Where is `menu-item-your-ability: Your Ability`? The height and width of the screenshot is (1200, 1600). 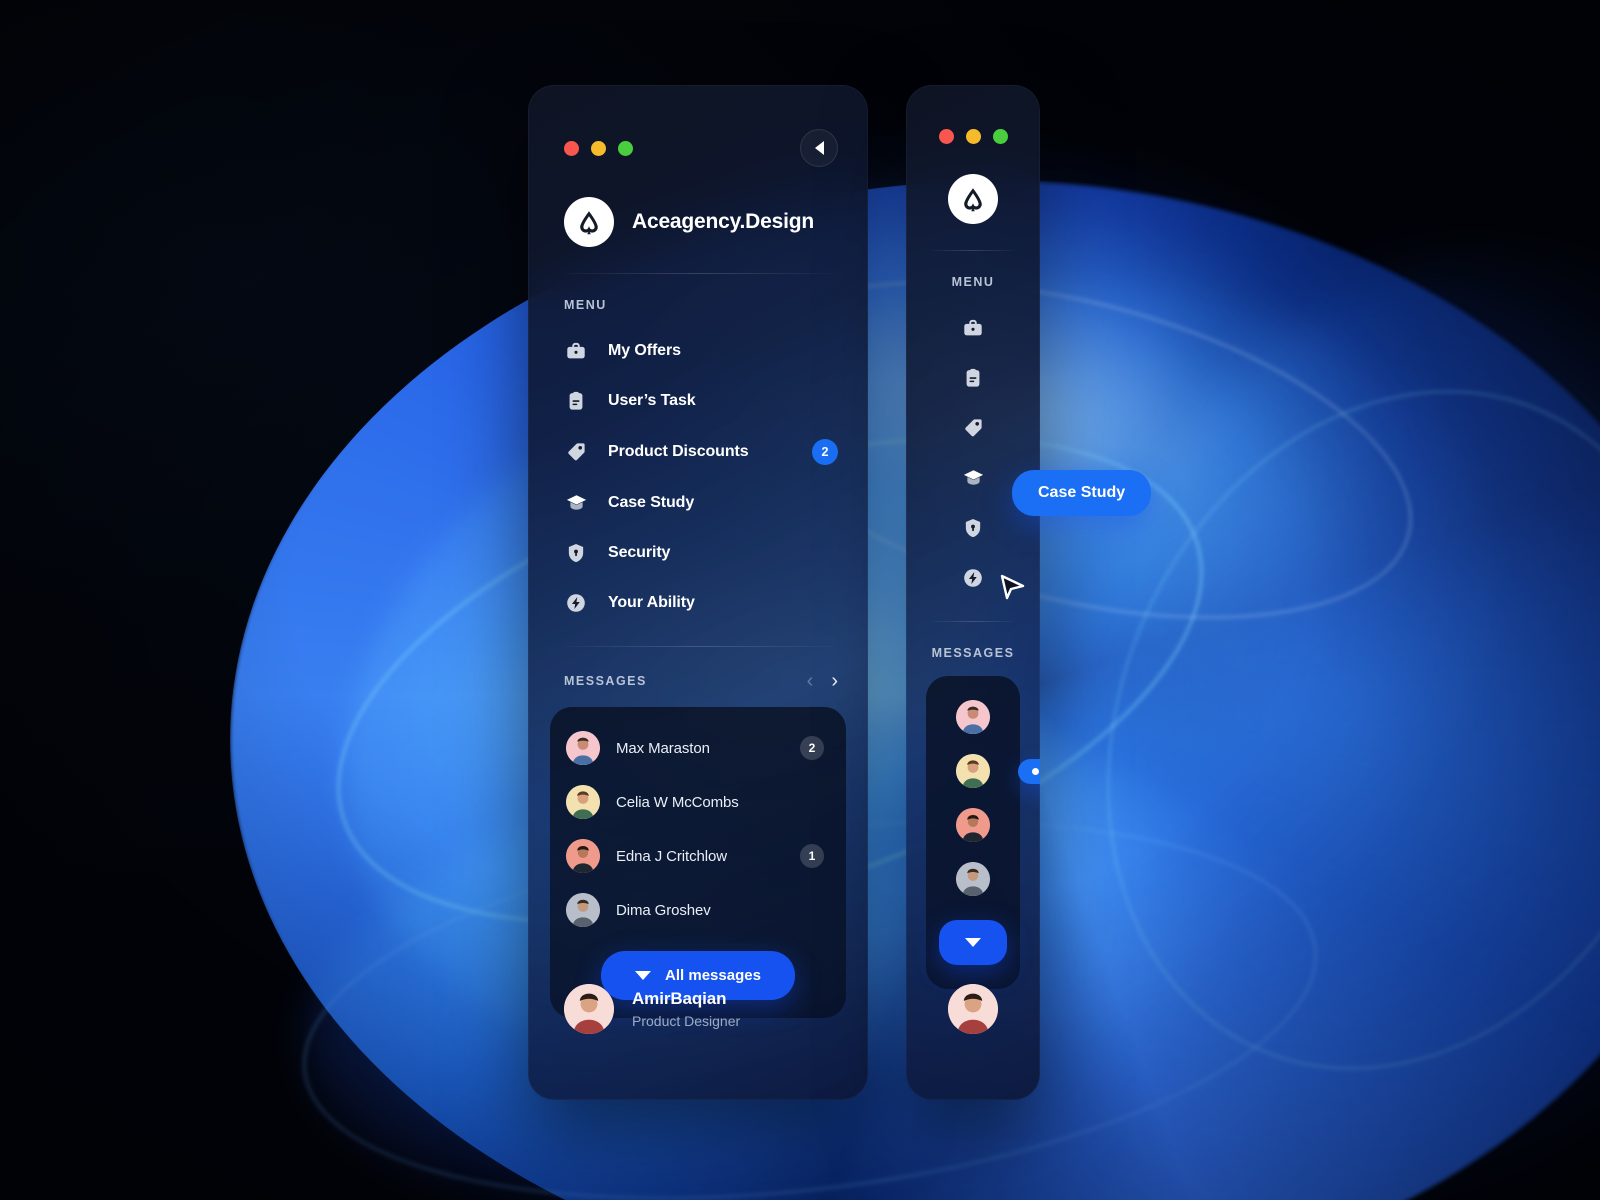 menu-item-your-ability: Your Ability is located at coordinates (698, 603).